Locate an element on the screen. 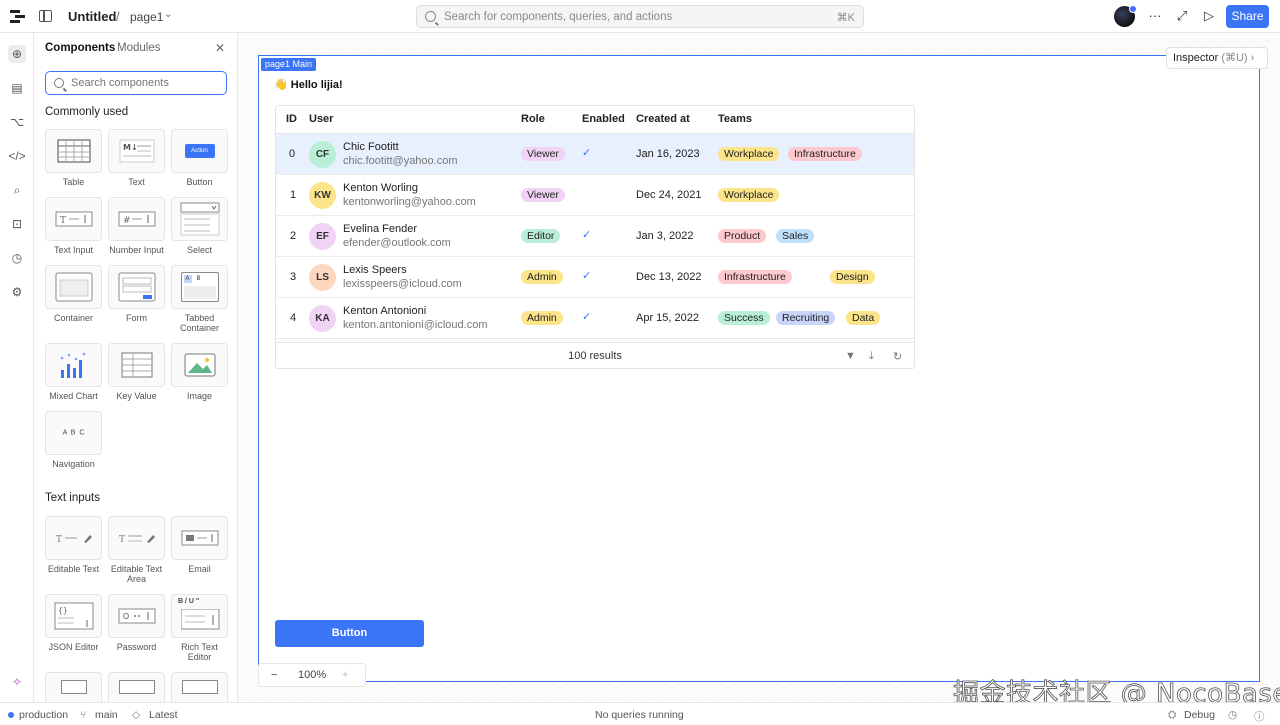 The height and width of the screenshot is (725, 1280). chevron-down-icon: ⌄ is located at coordinates (168, 14).